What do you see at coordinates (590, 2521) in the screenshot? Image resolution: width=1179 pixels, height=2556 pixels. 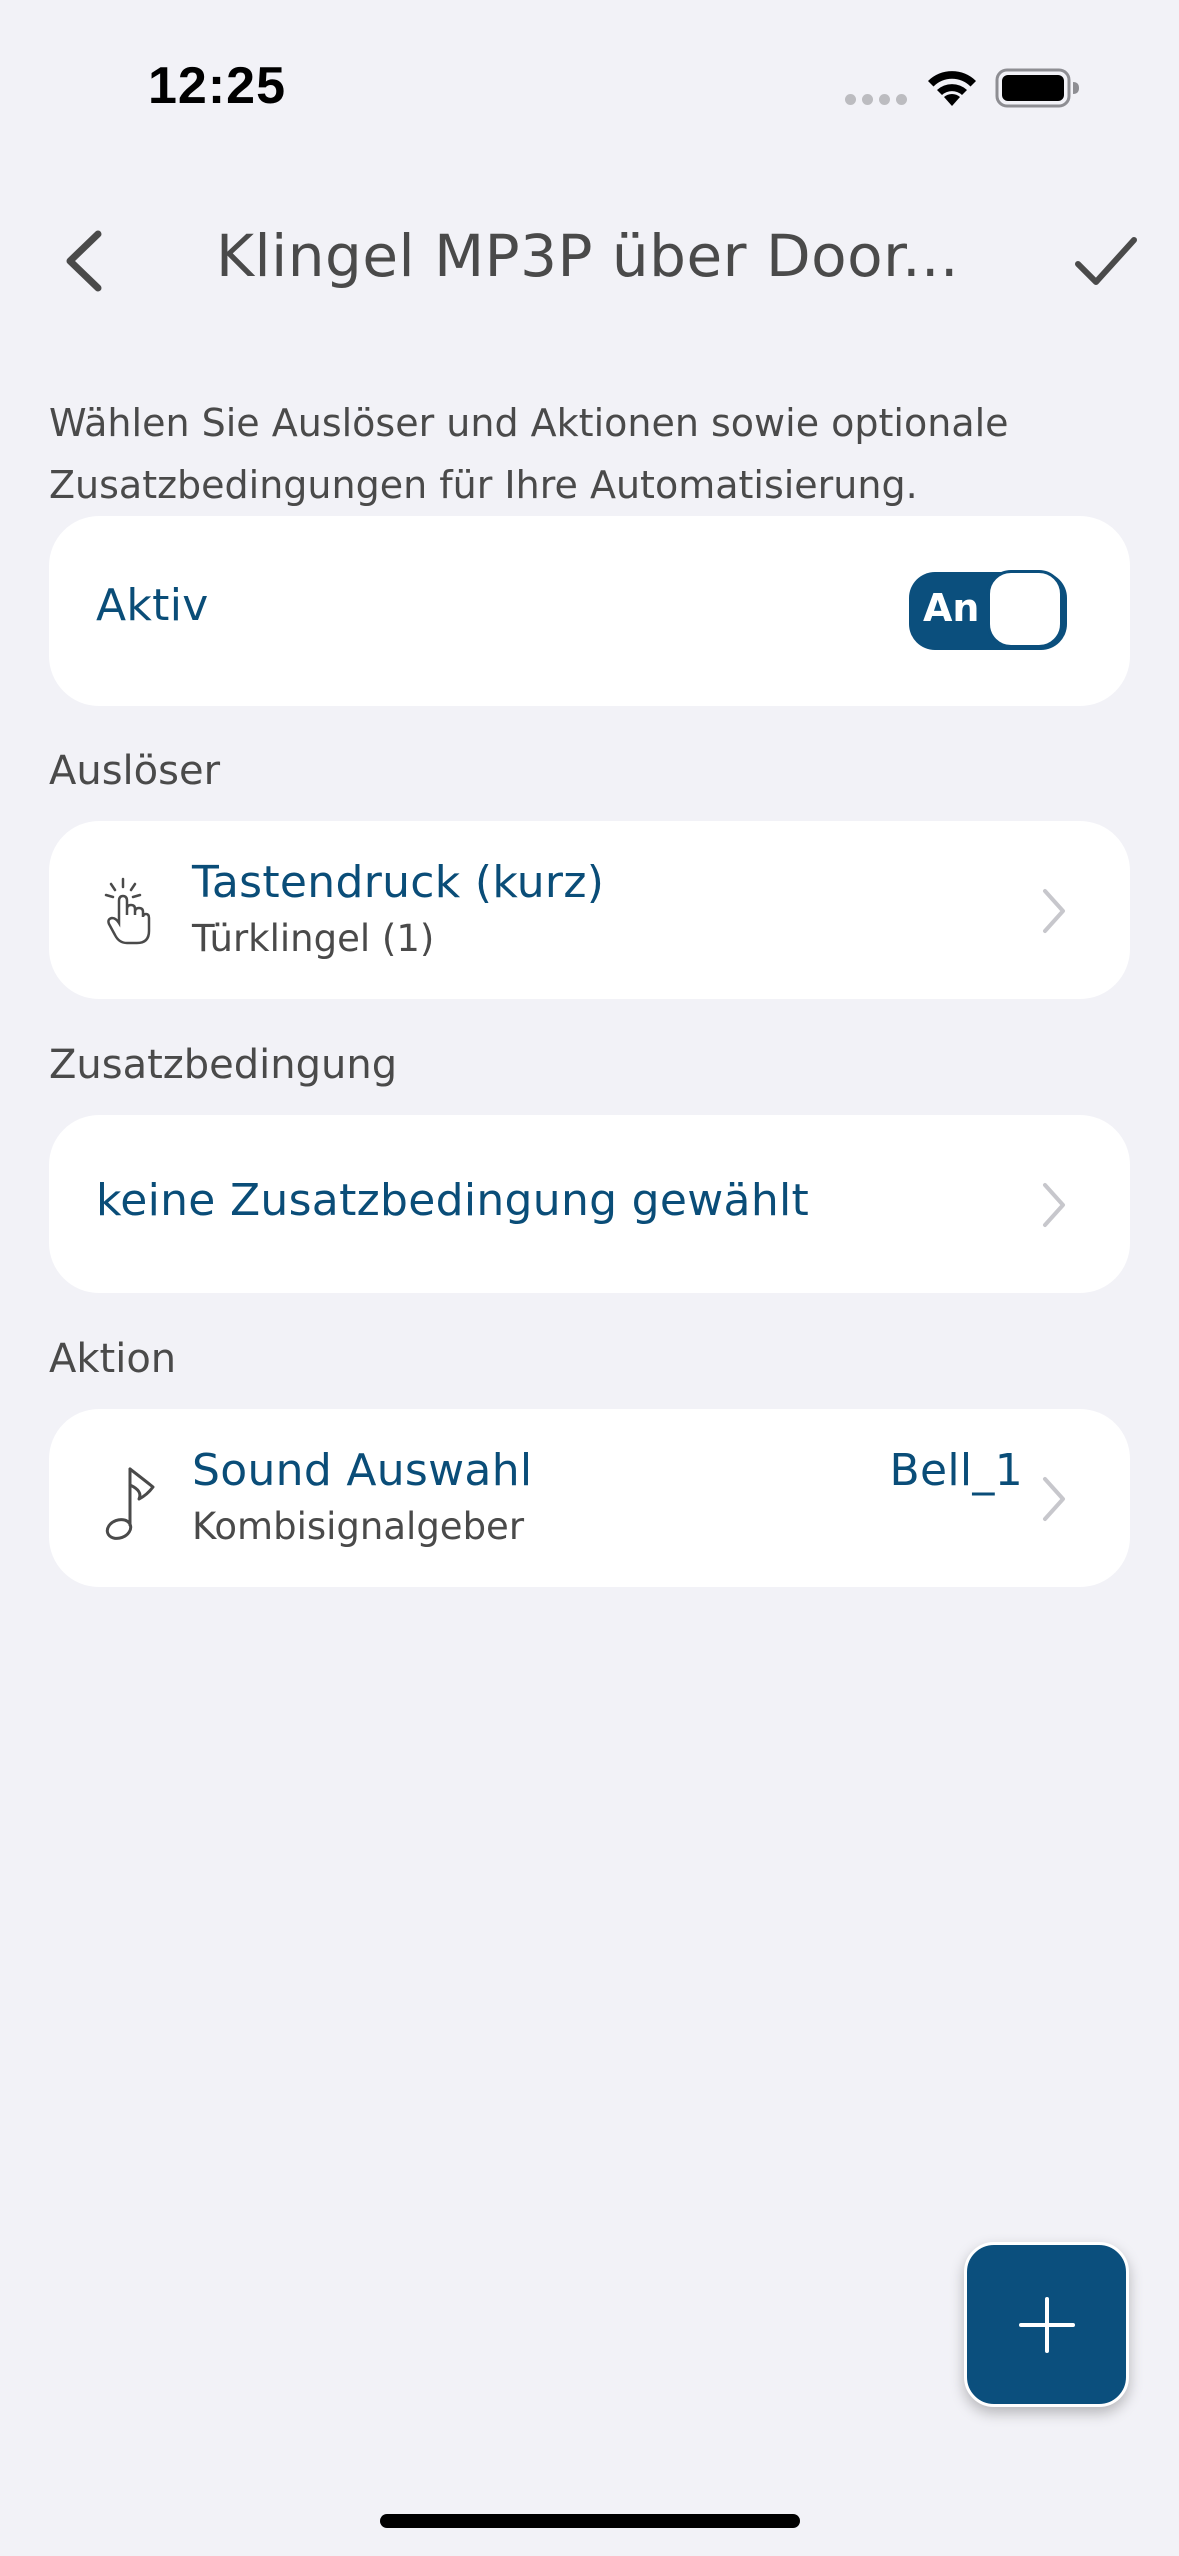 I see `home-indicator` at bounding box center [590, 2521].